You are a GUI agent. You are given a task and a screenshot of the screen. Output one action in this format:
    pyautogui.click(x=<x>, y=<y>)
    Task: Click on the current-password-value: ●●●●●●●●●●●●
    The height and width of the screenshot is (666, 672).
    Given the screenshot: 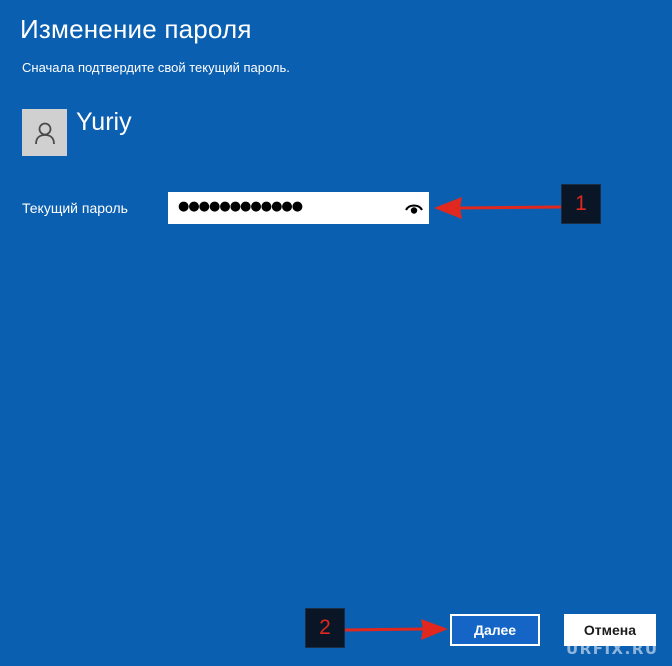 What is the action you would take?
    pyautogui.click(x=240, y=206)
    